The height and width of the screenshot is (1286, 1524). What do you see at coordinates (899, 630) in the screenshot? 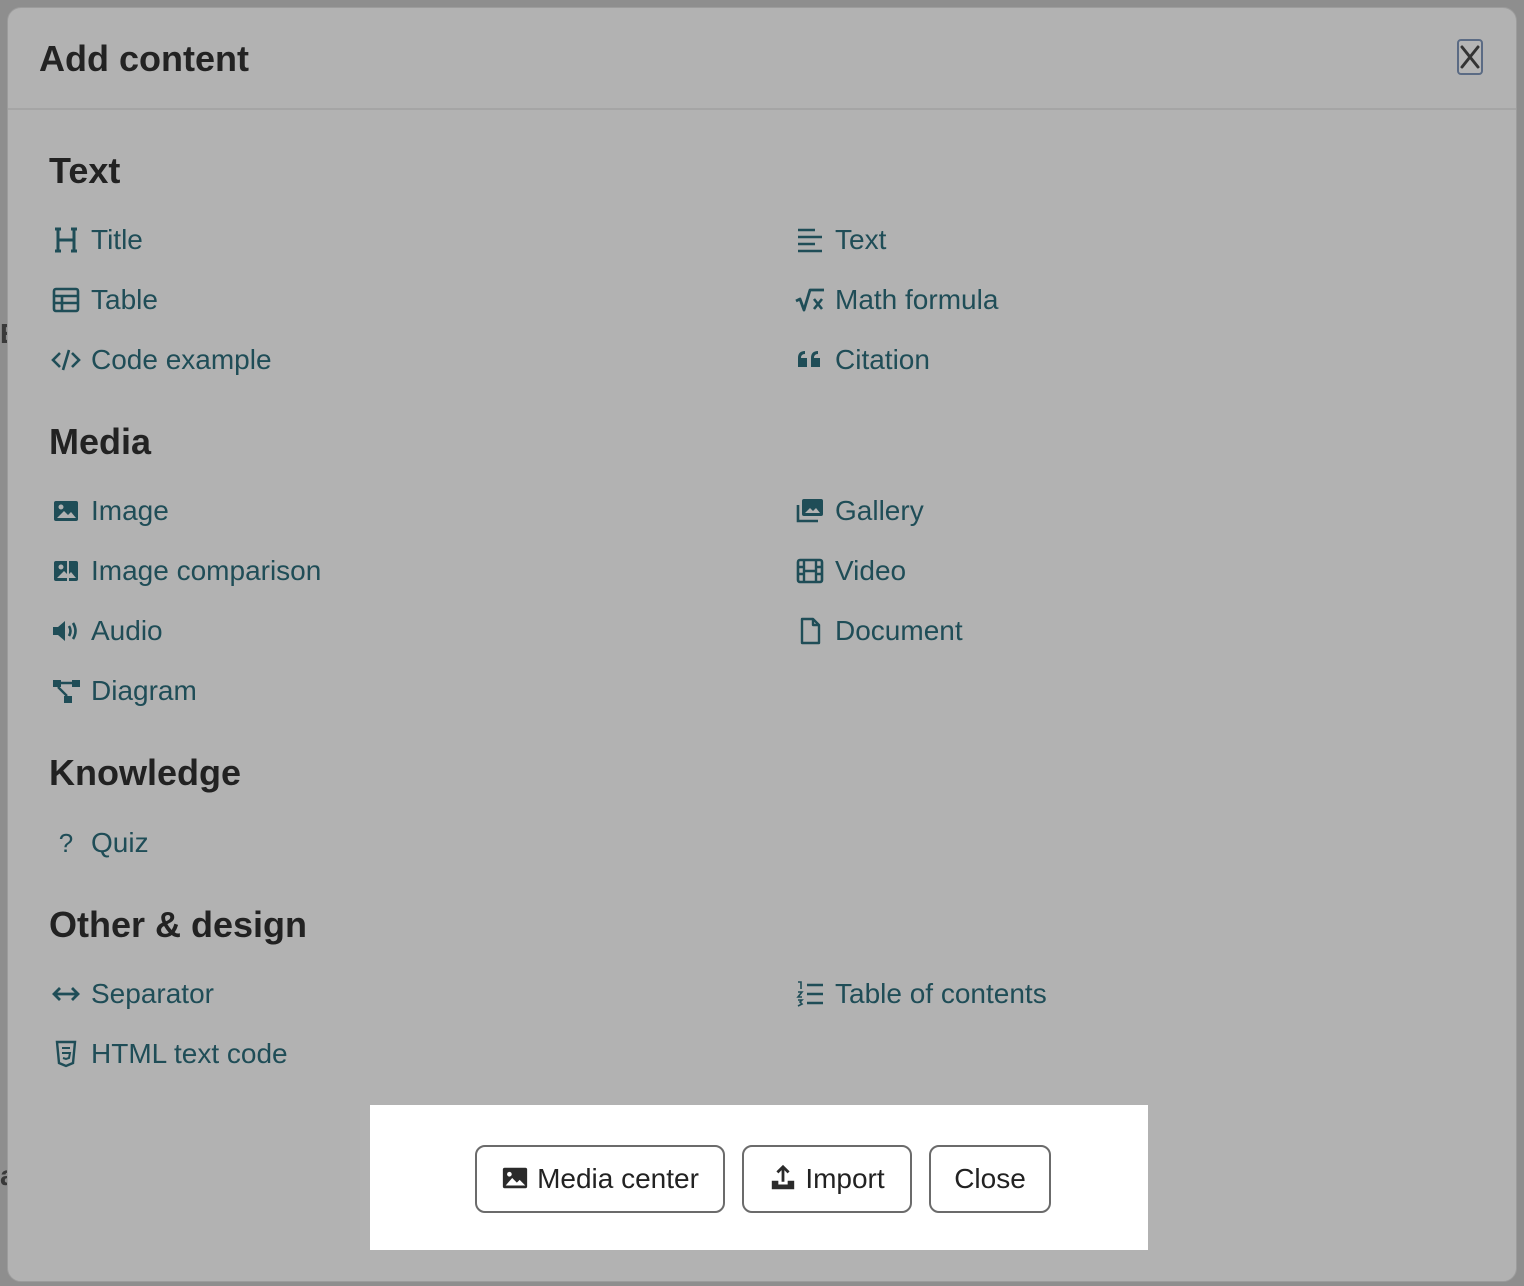
I see `item-label: Document` at bounding box center [899, 630].